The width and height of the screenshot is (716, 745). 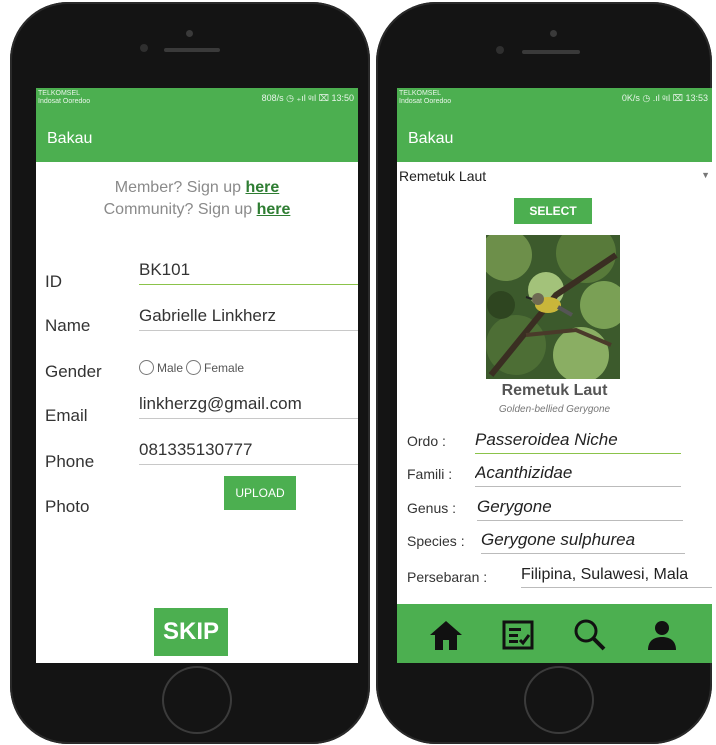 I want to click on phone-row: Phone 081335130777, so click(x=197, y=455).